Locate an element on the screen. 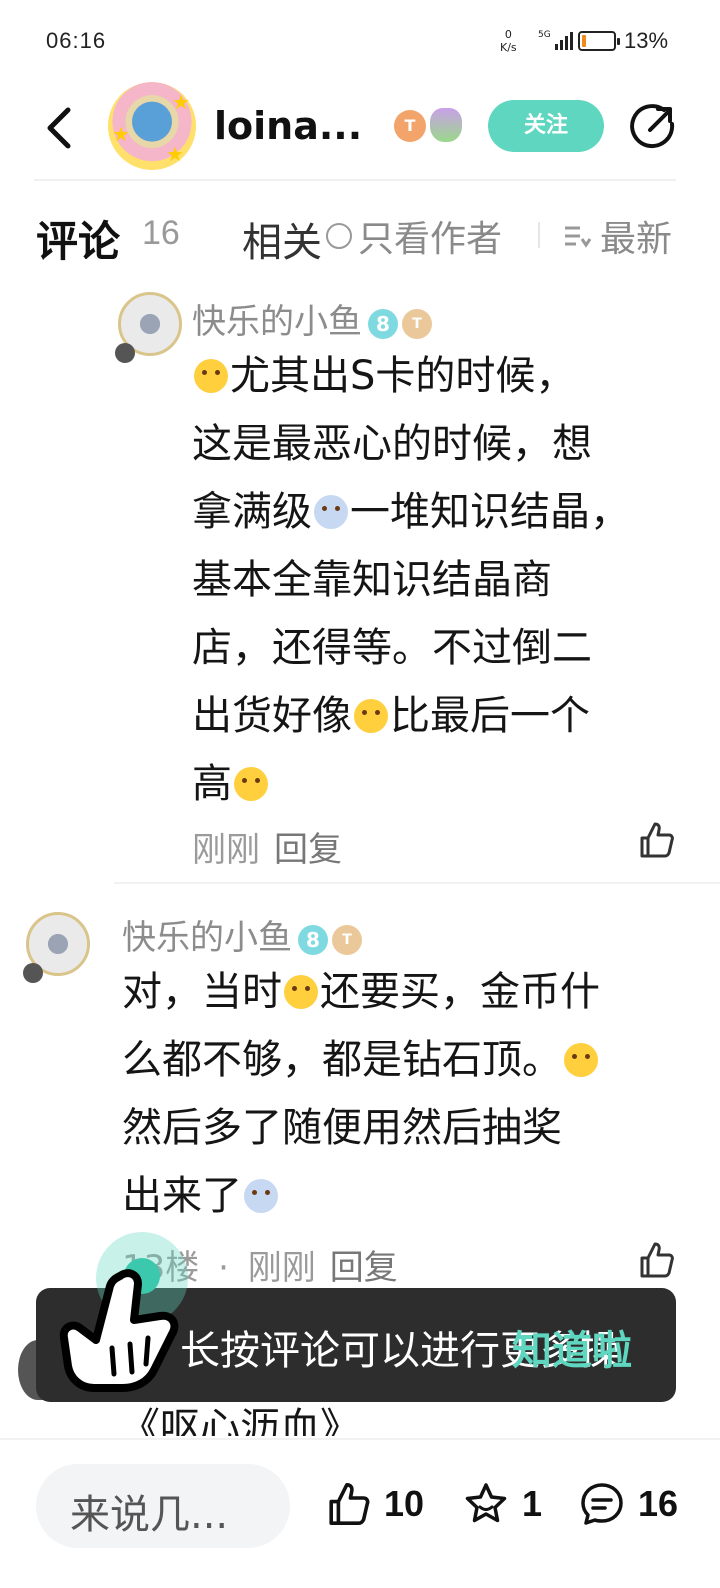 Image resolution: width=720 pixels, height=1588 pixels. partial-comment-text: 《呕心沥血》 is located at coordinates (240, 1420).